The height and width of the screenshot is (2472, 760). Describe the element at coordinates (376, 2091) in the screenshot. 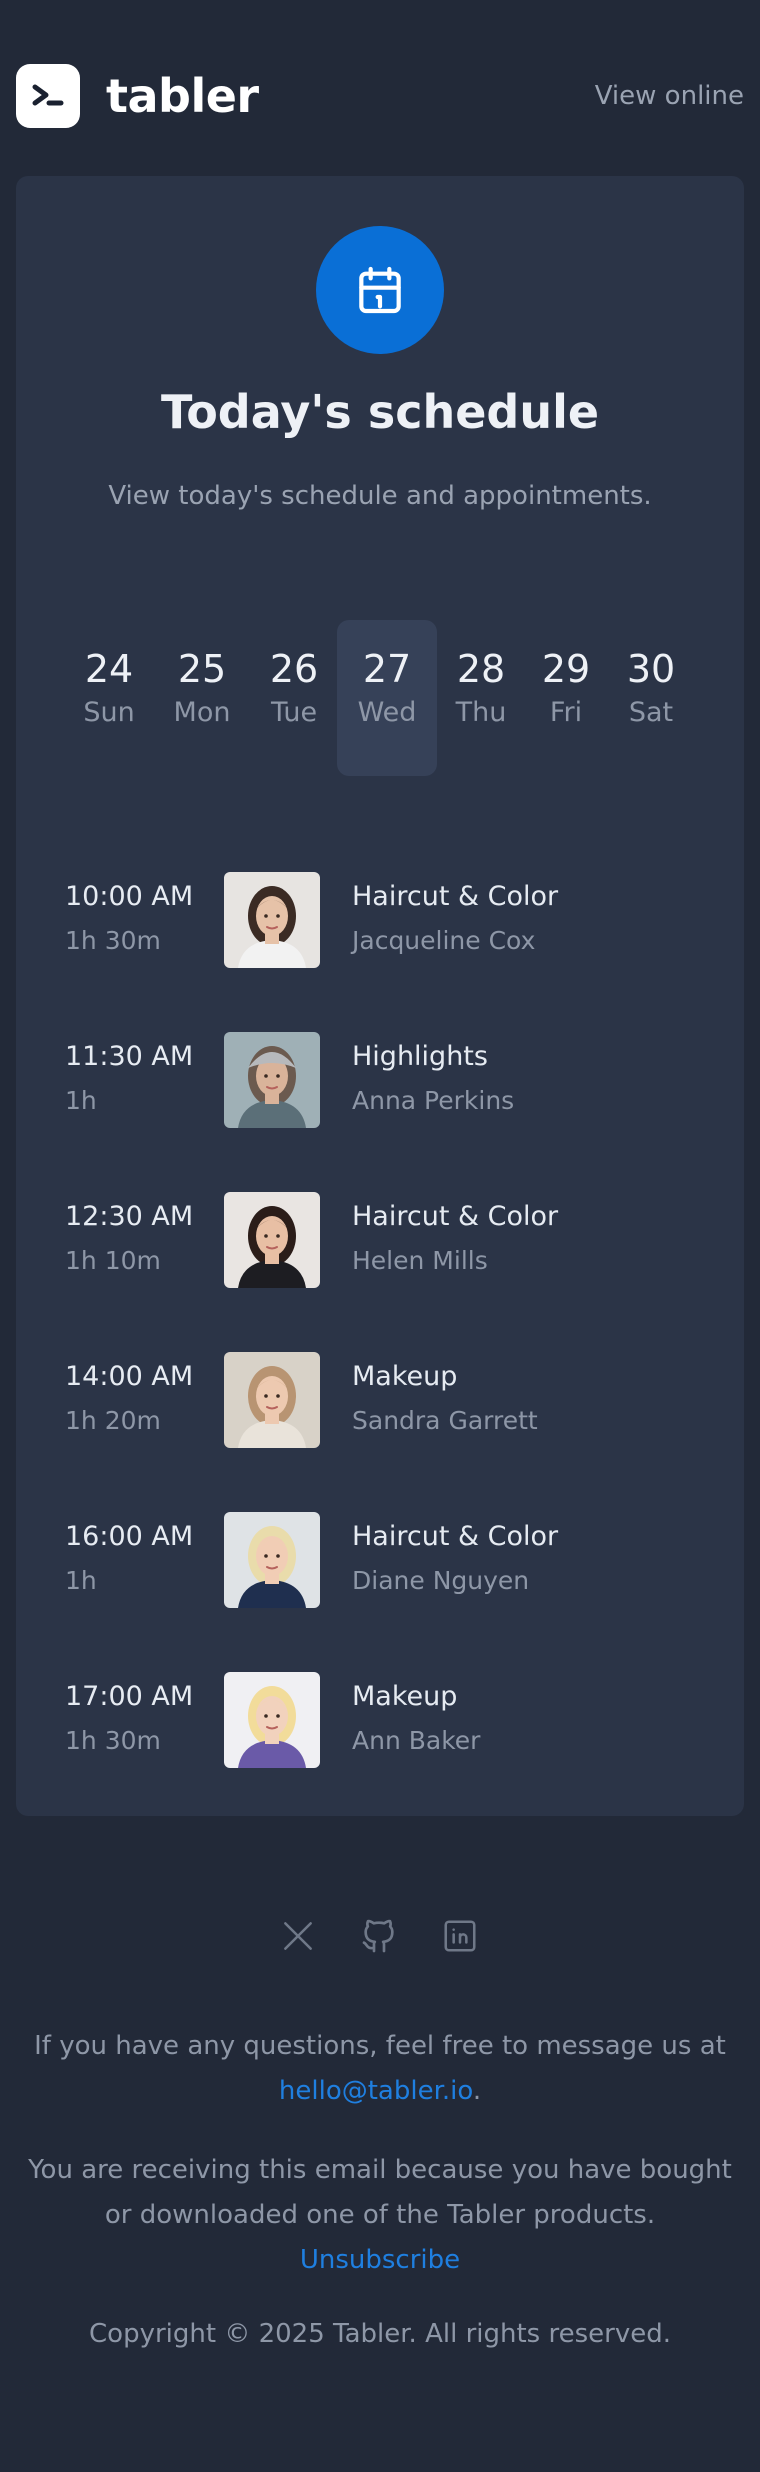

I see `contact-email-link: hello@tabler.io` at that location.